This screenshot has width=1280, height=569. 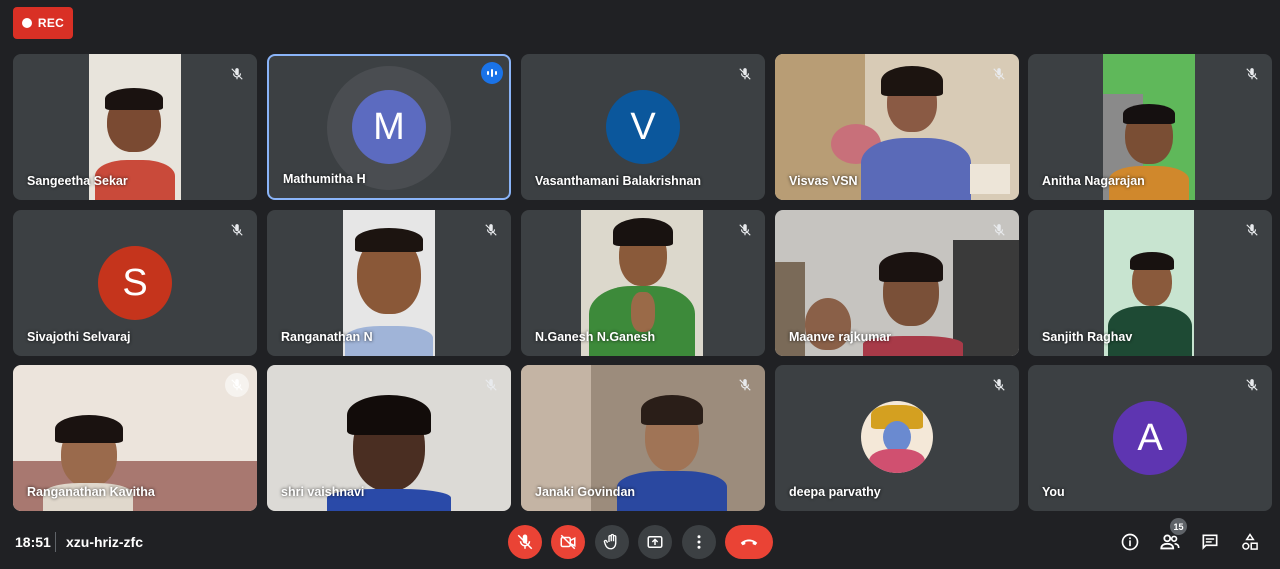 What do you see at coordinates (327, 337) in the screenshot?
I see `participant-name: Ranganathan N` at bounding box center [327, 337].